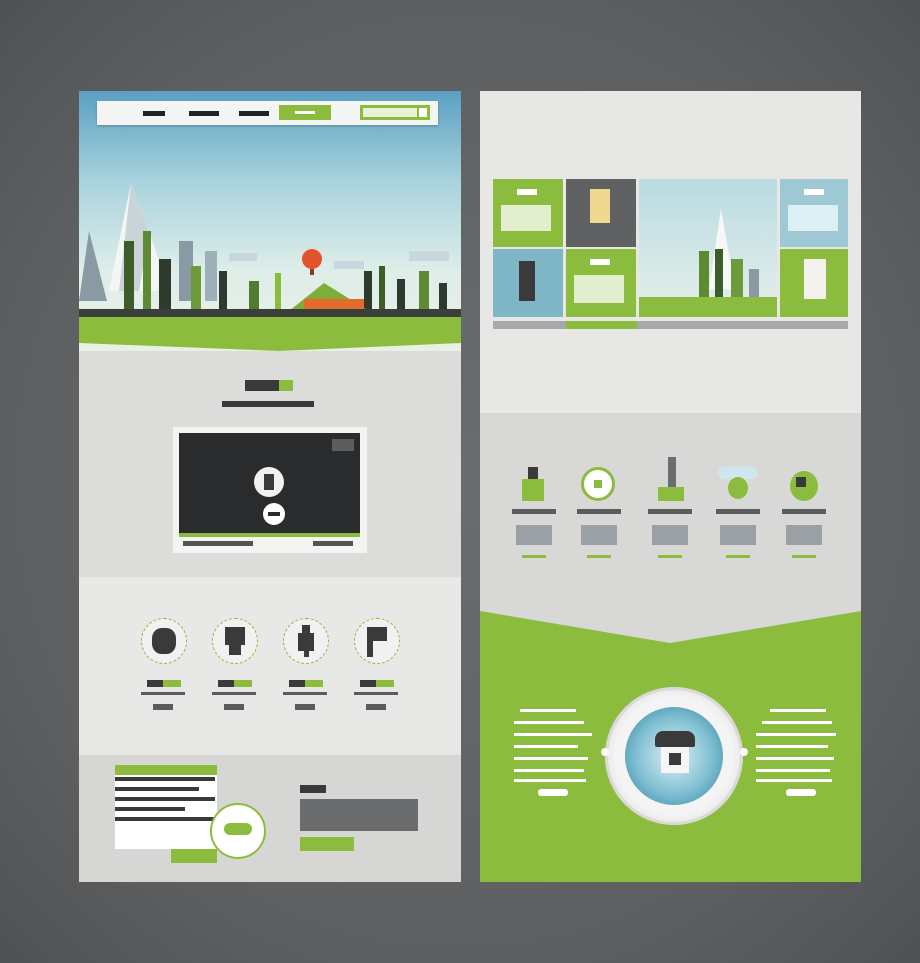 The width and height of the screenshot is (920, 963). Describe the element at coordinates (218, 543) in the screenshot. I see `video-caption` at that location.